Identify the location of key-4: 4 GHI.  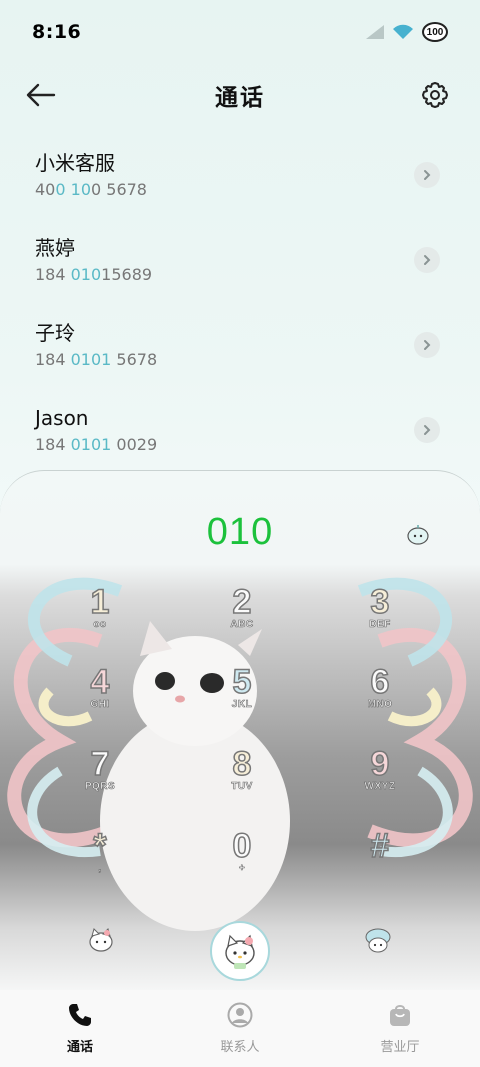
(100, 697).